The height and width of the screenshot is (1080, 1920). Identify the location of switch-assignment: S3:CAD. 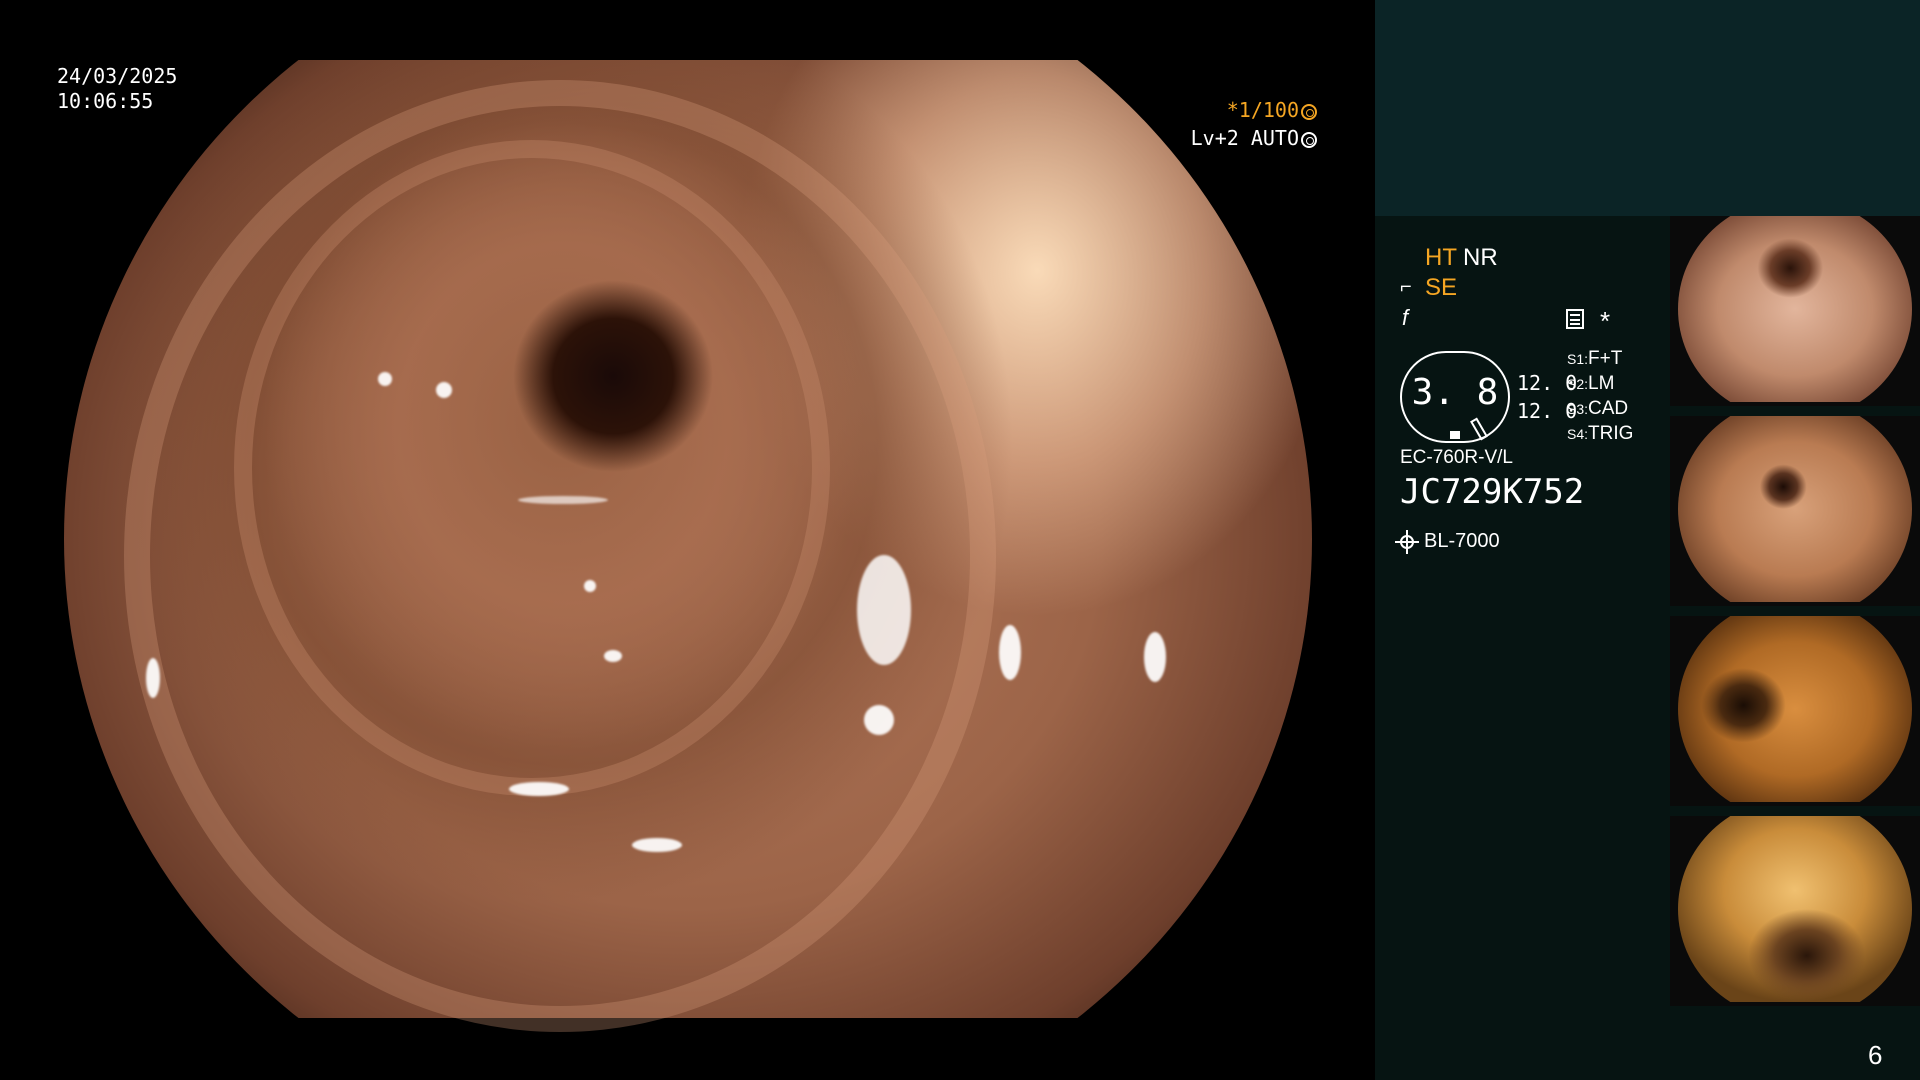
(1597, 409).